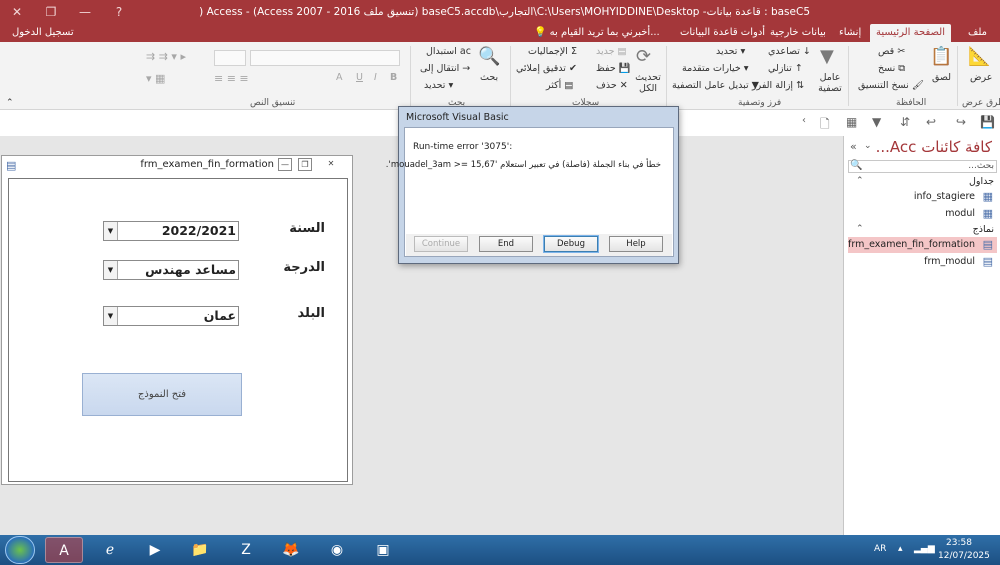 The width and height of the screenshot is (1000, 565). I want to click on more-button: ▤ أكثر, so click(559, 85).